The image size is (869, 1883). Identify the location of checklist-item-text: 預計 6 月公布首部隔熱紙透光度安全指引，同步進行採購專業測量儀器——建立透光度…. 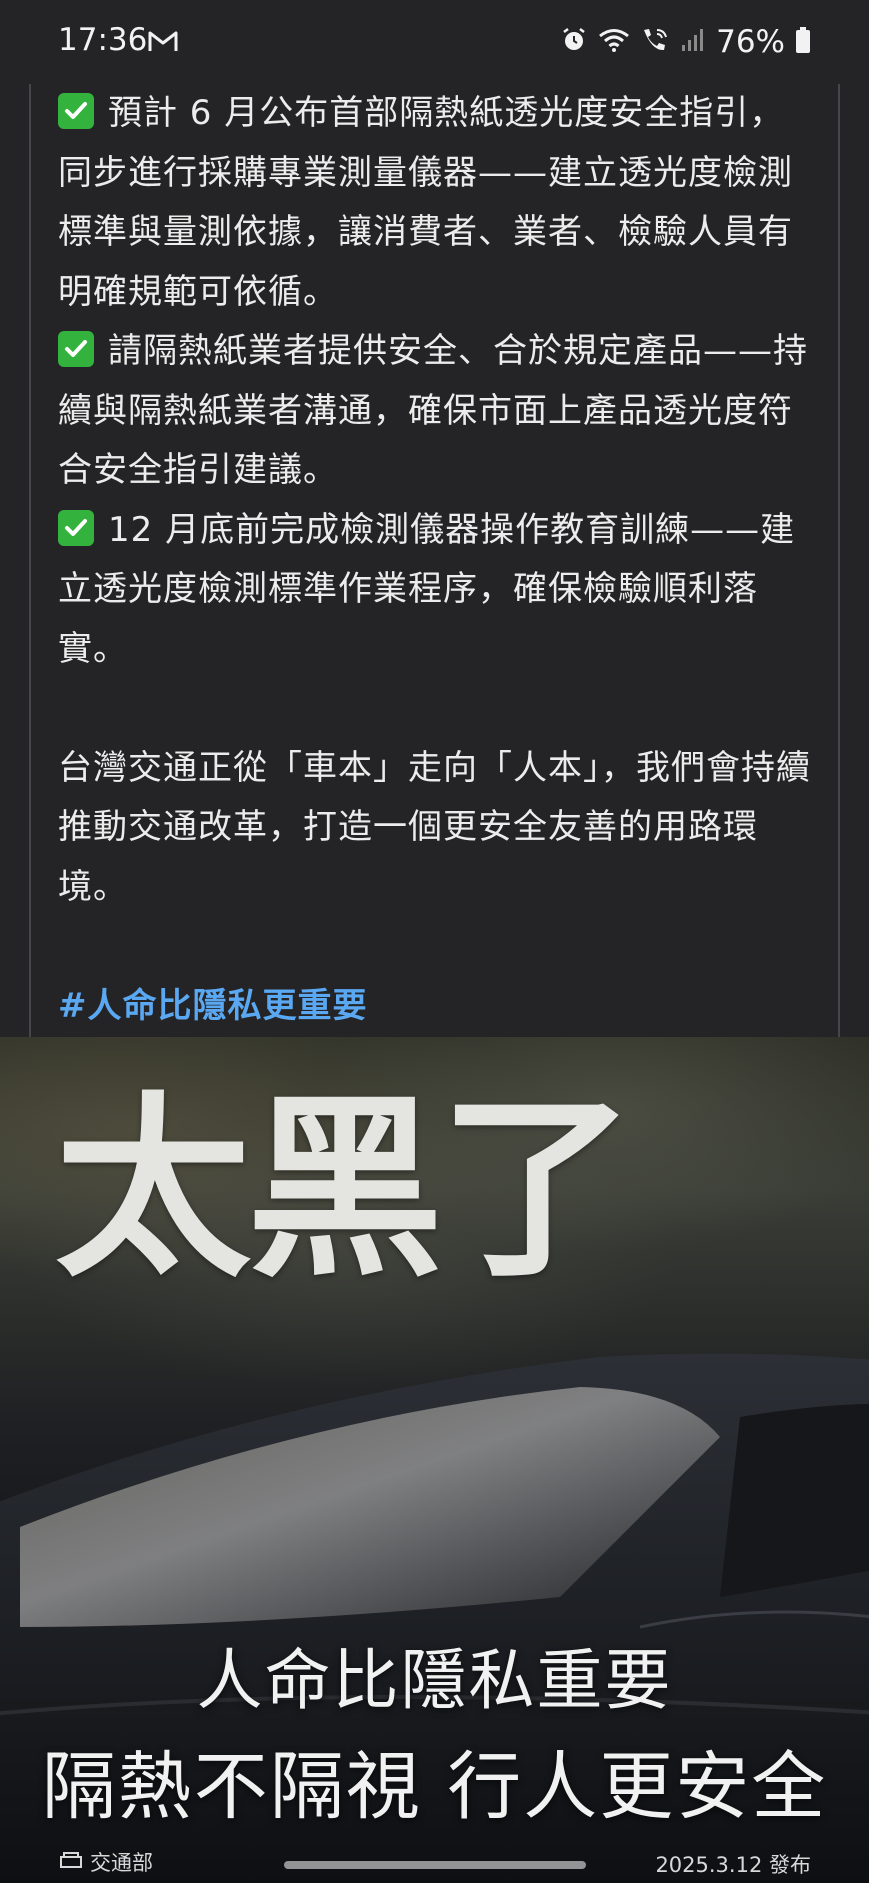
(425, 202).